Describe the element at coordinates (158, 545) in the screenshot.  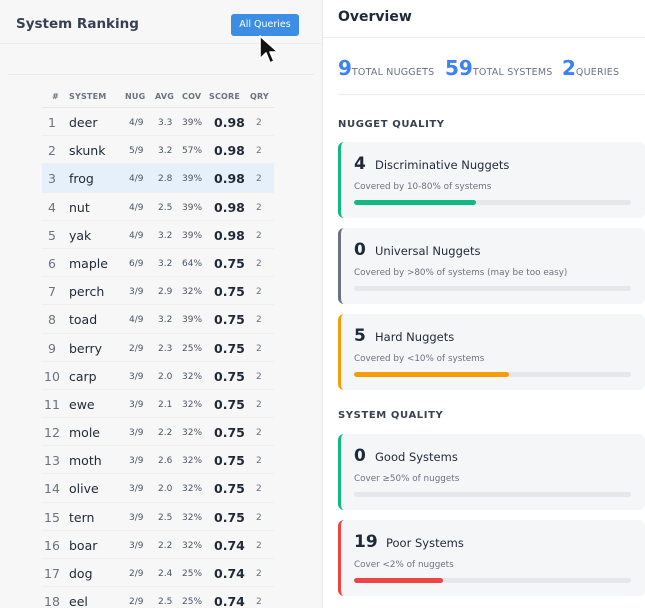
I see `table-row: 16 boar 3/9 2.2 32% 0.74 2` at that location.